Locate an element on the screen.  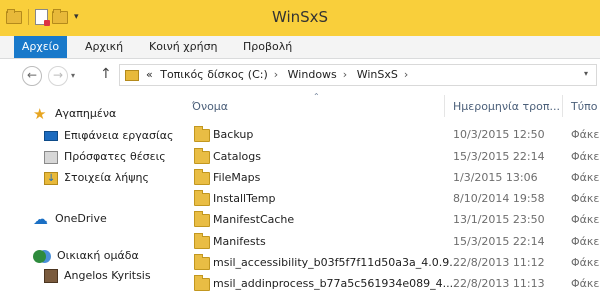
file-date: 13/1/2015 23:50 is located at coordinates (499, 219).